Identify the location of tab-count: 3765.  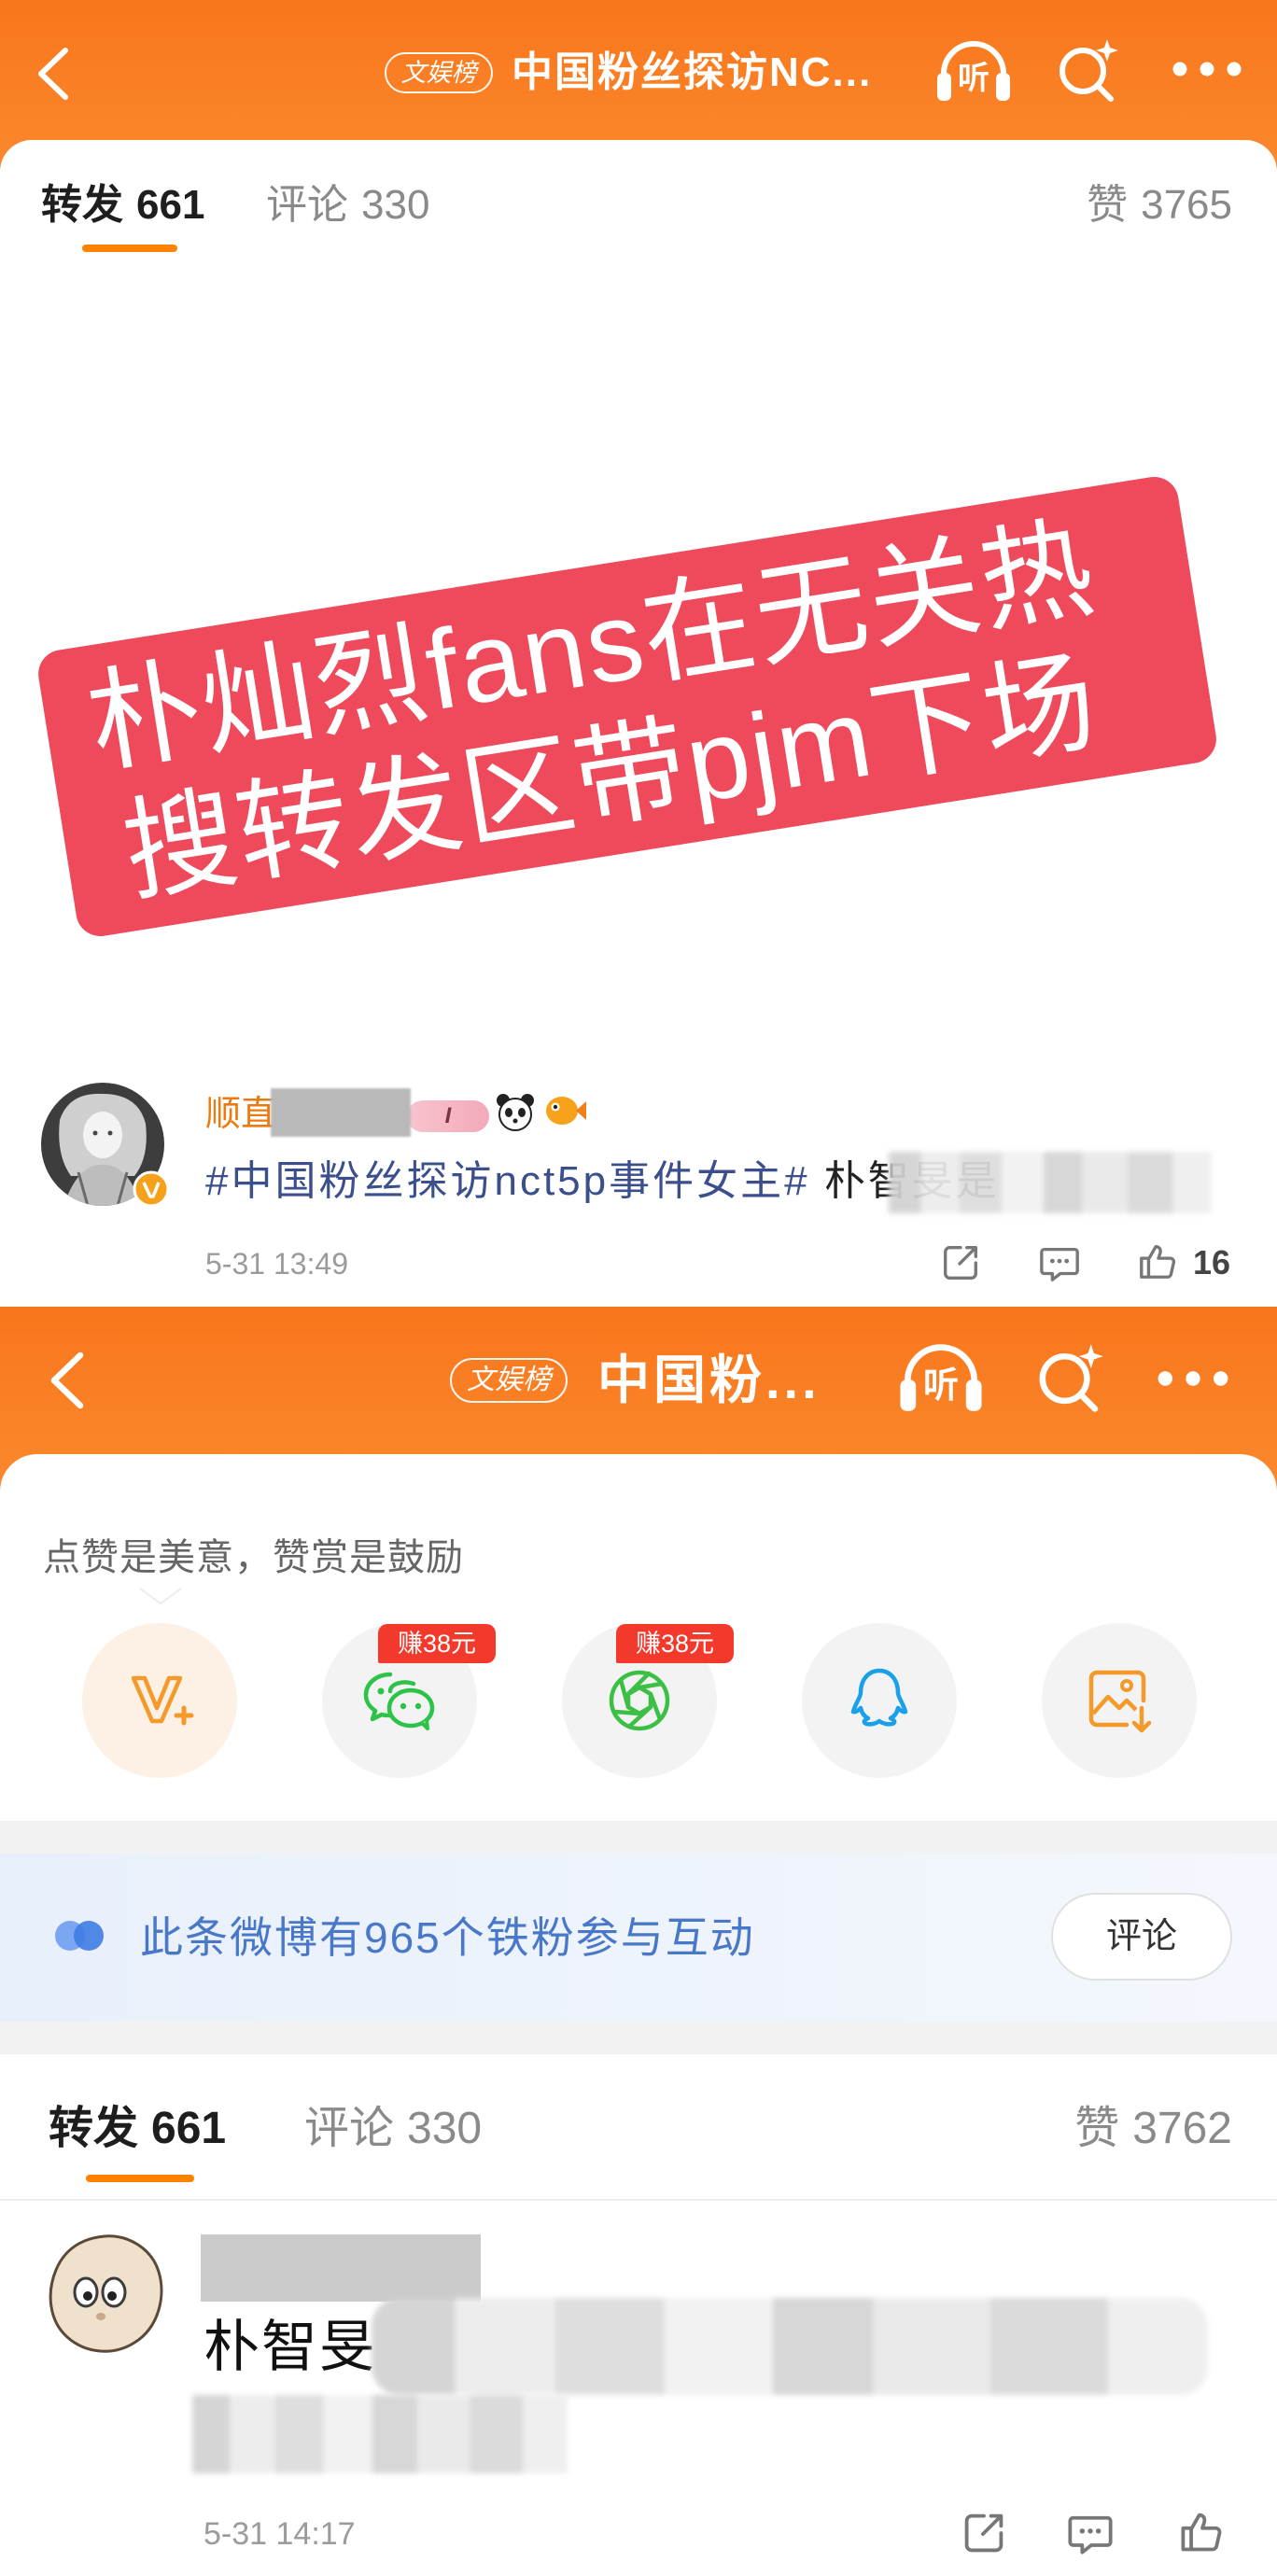
(1186, 205).